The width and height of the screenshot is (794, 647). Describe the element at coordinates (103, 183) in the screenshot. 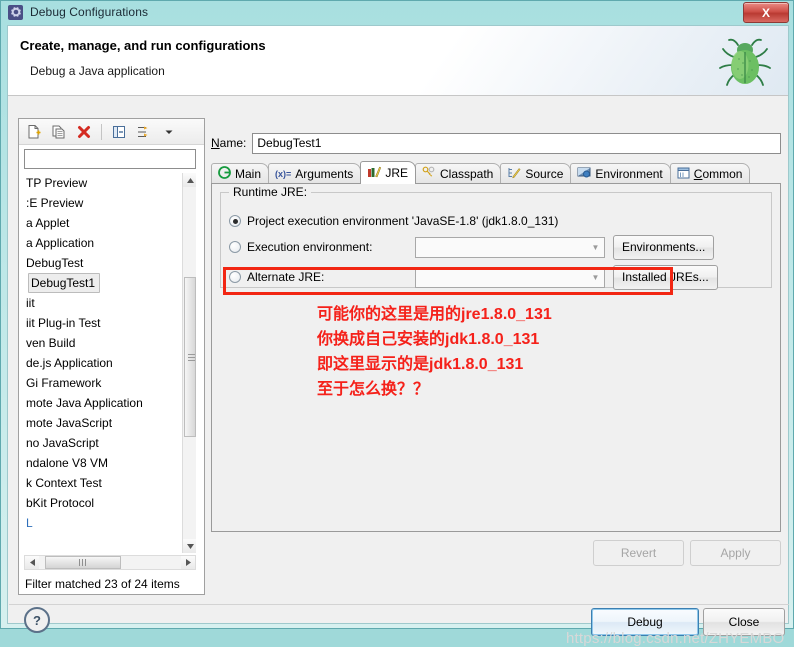

I see `list-item: TP Preview` at that location.